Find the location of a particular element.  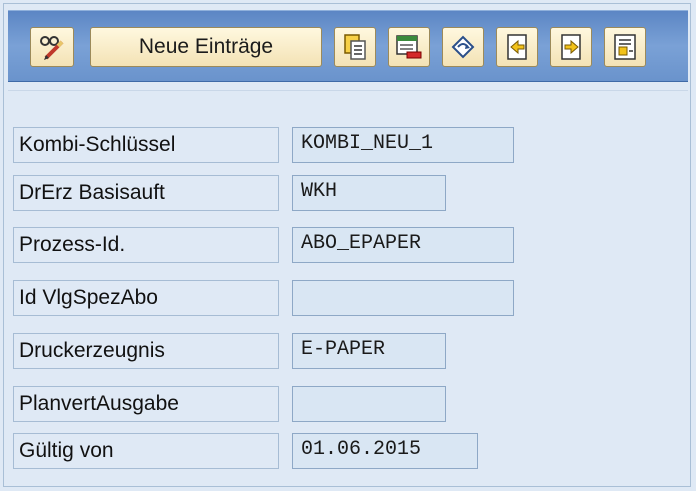

edit-glasses-icon is located at coordinates (52, 47).